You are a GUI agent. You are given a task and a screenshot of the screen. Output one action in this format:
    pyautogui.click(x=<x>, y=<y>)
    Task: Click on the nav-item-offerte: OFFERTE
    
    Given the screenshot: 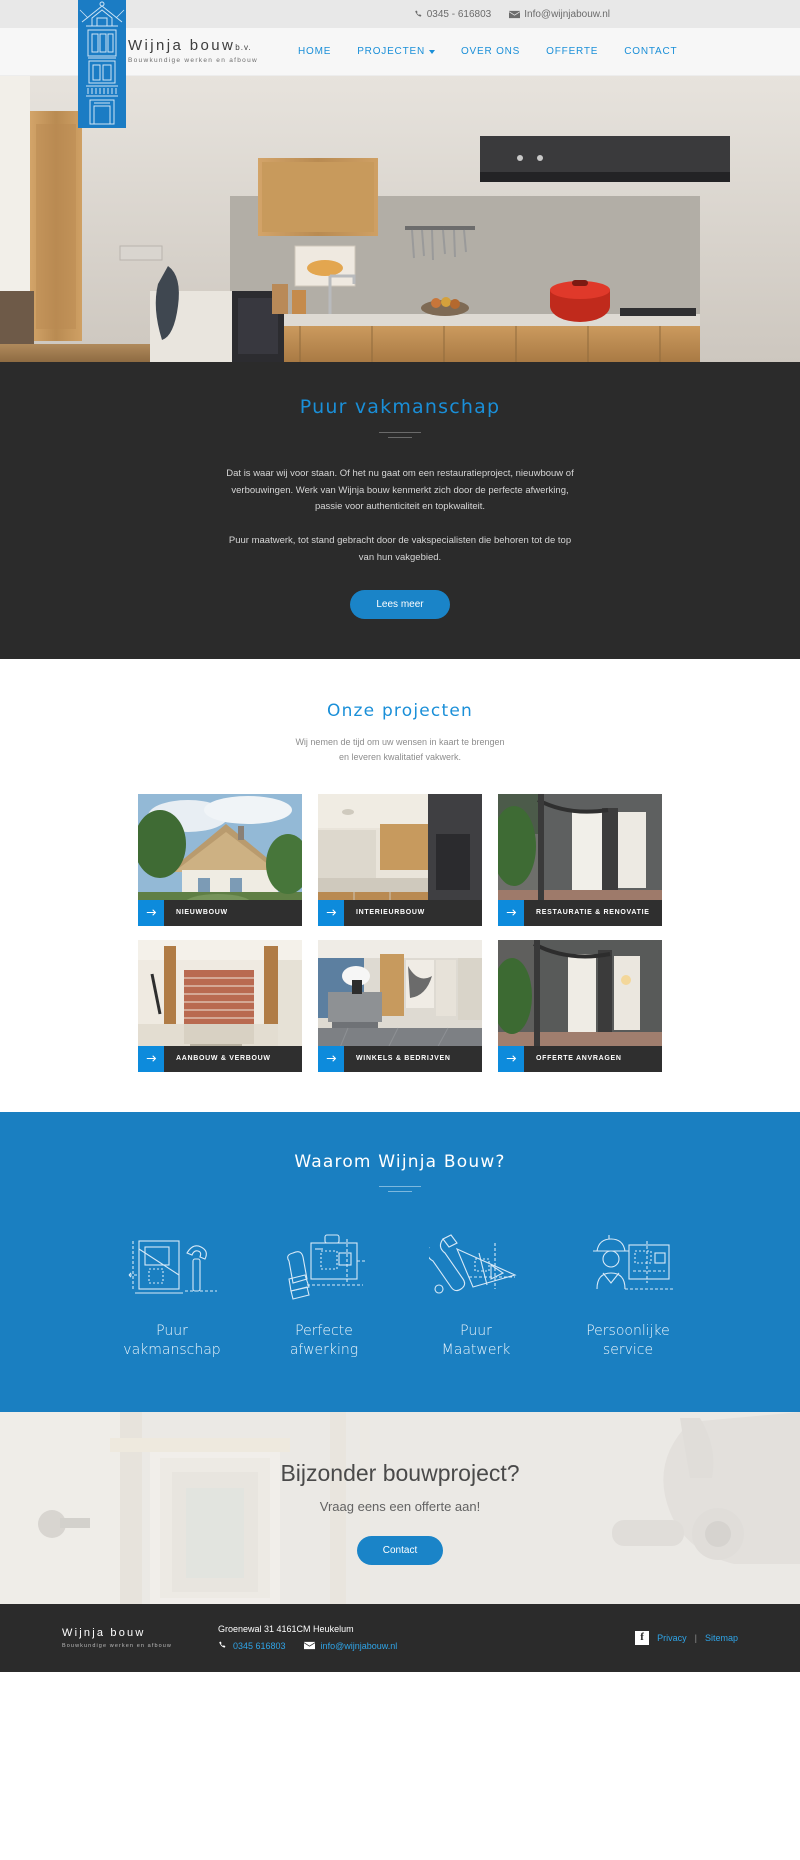 What is the action you would take?
    pyautogui.click(x=572, y=51)
    